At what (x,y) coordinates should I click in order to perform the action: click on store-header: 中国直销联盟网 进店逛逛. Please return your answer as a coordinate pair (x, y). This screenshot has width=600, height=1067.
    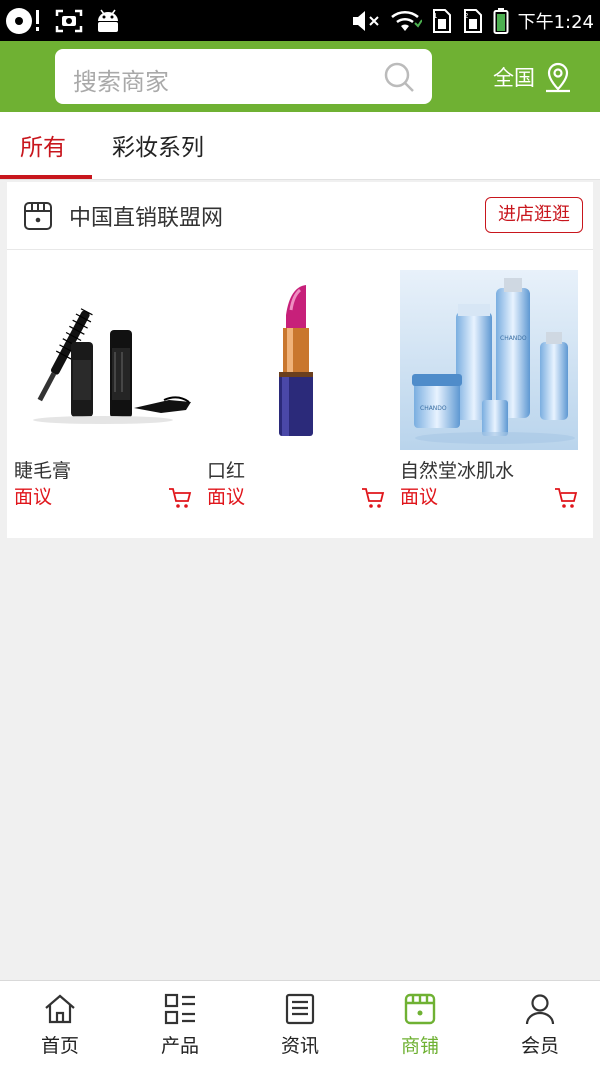
    Looking at the image, I should click on (300, 216).